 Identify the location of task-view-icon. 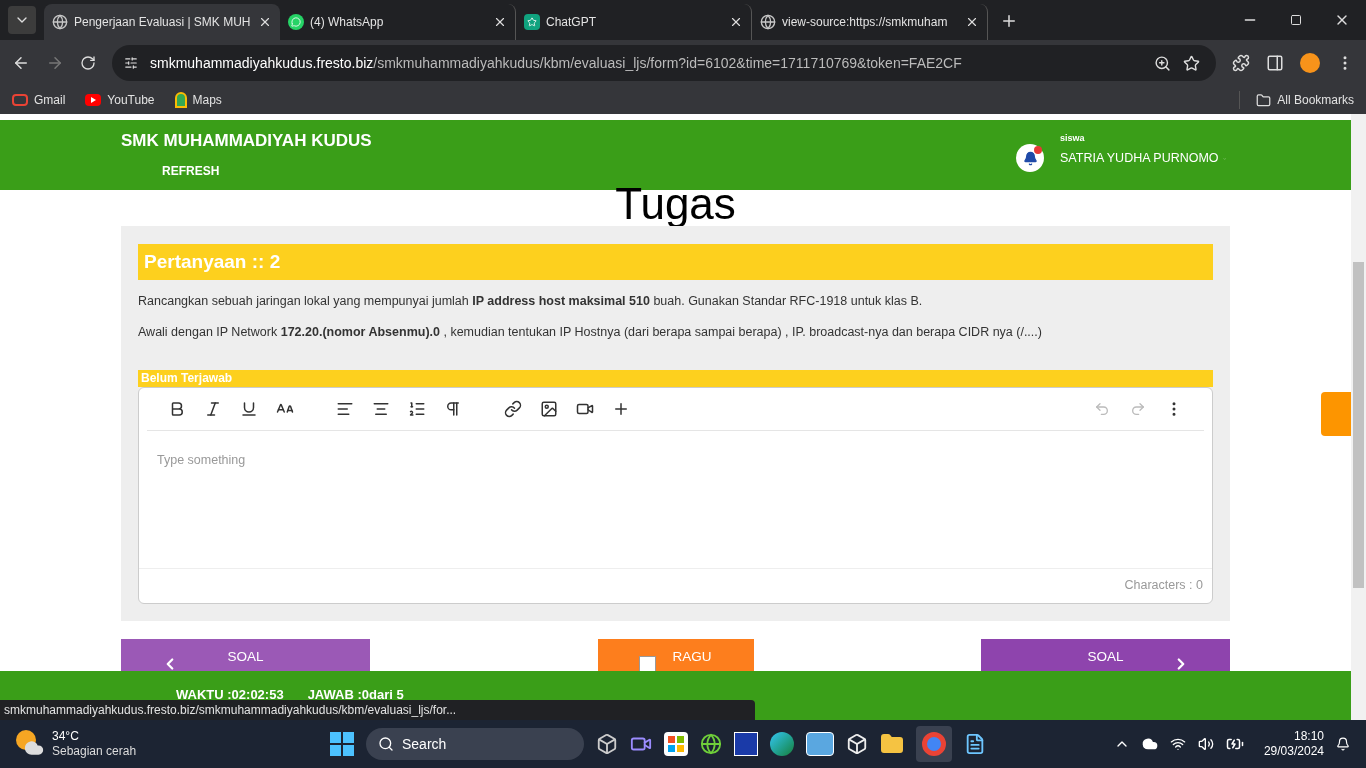
(607, 744).